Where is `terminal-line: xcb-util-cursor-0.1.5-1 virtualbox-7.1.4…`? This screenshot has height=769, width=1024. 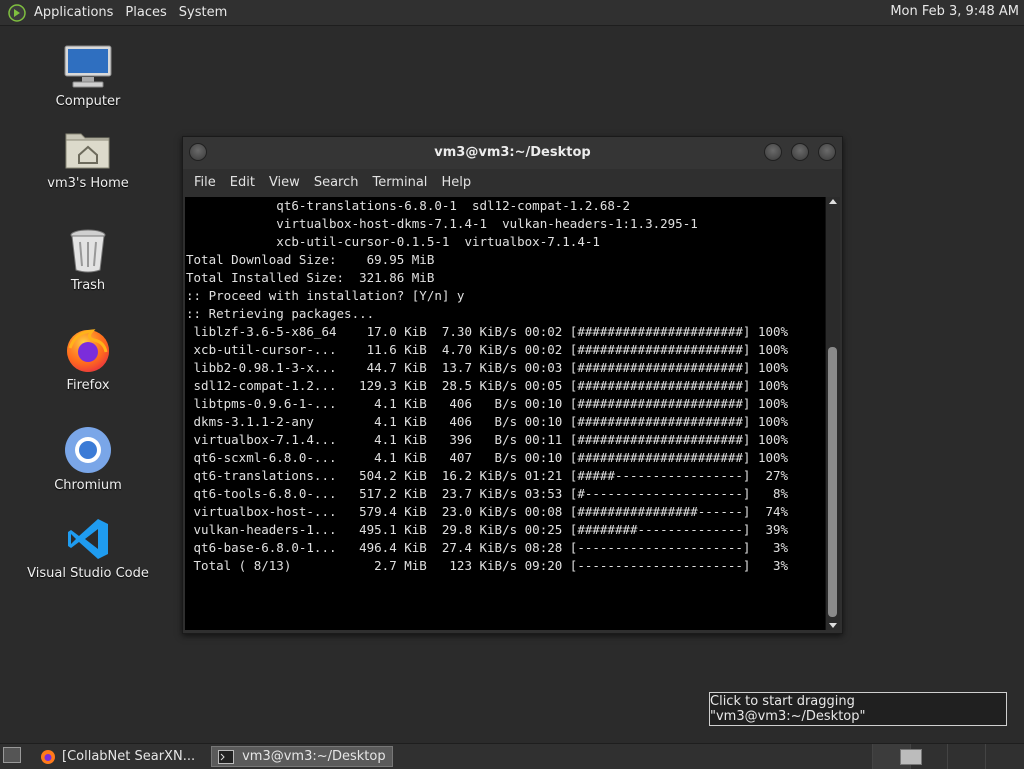
terminal-line: xcb-util-cursor-0.1.5-1 virtualbox-7.1.4… is located at coordinates (393, 241).